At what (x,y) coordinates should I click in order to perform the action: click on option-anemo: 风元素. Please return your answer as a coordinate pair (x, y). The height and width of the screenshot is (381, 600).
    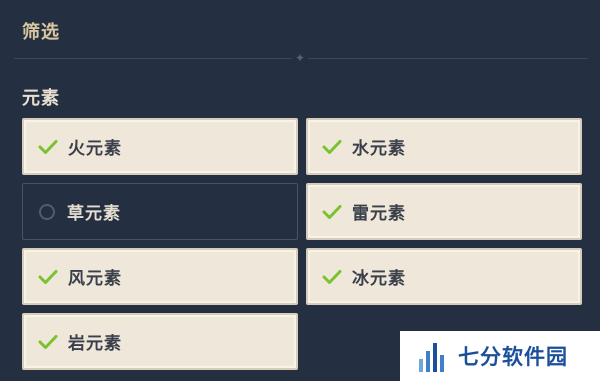
    Looking at the image, I should click on (160, 276).